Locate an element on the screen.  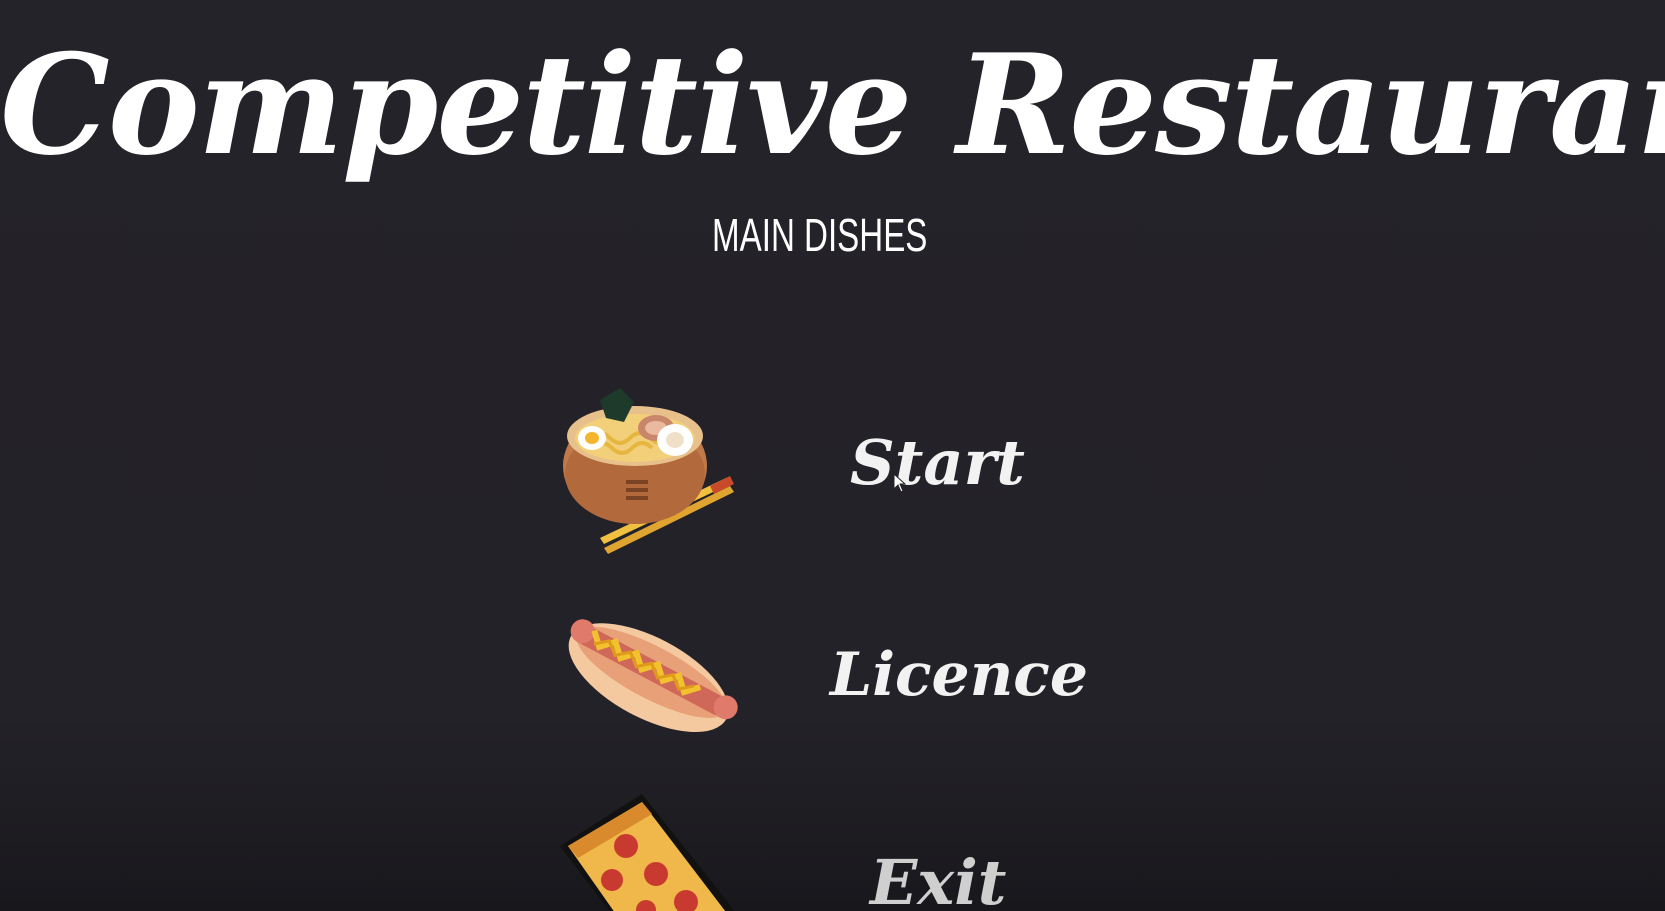
ramen-bowl-icon is located at coordinates (648, 471).